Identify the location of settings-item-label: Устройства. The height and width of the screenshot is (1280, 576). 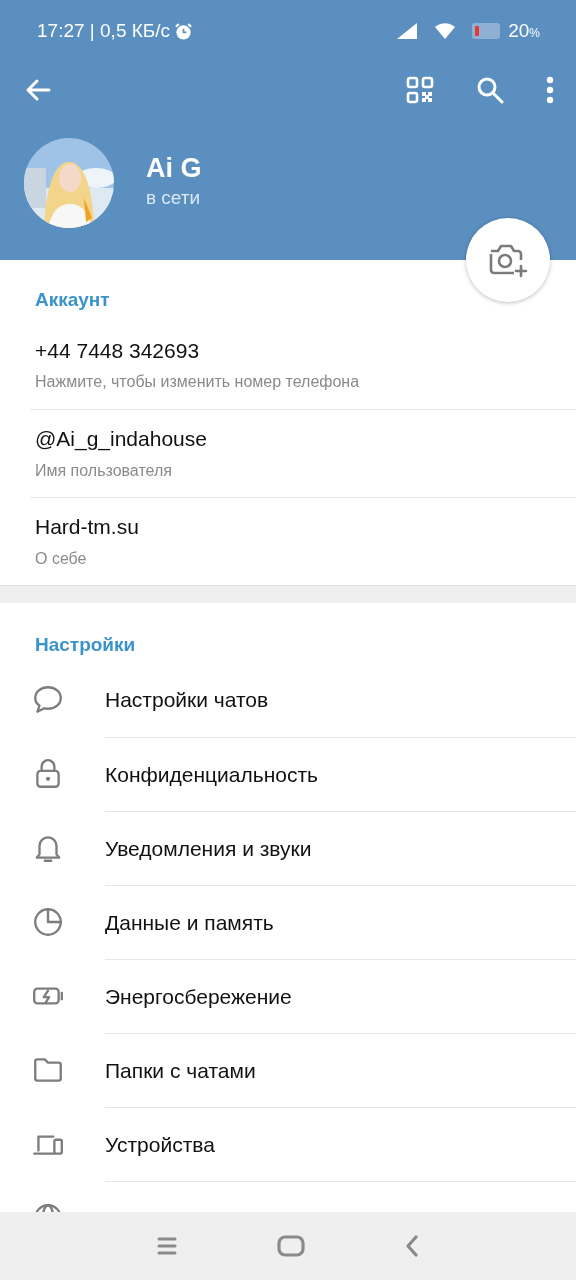
(160, 1144).